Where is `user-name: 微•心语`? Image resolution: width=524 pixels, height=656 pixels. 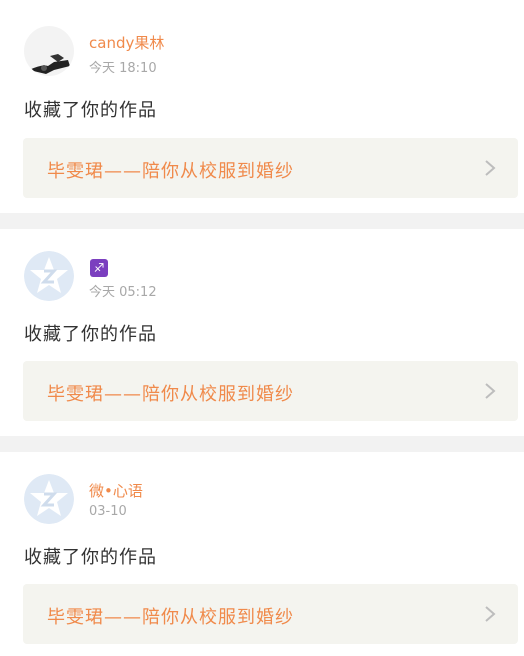 user-name: 微•心语 is located at coordinates (116, 490).